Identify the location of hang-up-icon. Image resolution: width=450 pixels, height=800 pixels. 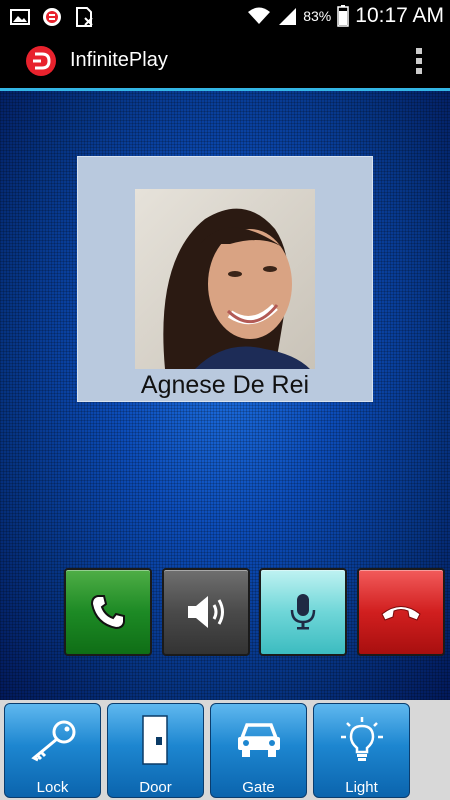
(401, 613).